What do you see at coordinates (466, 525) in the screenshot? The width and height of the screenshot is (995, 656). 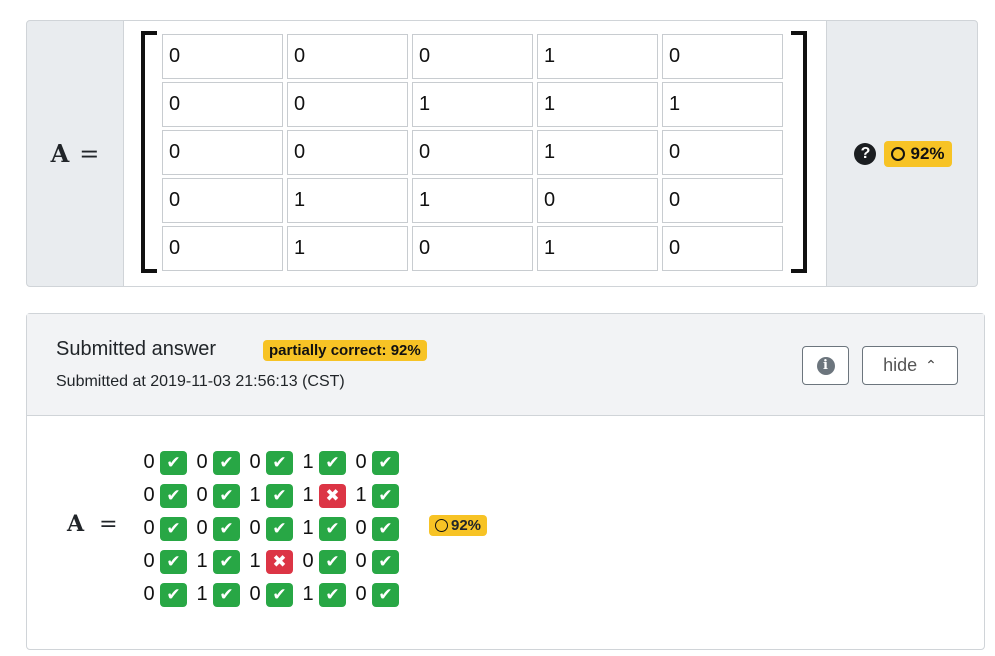 I see `answer-score-percent: 92%` at bounding box center [466, 525].